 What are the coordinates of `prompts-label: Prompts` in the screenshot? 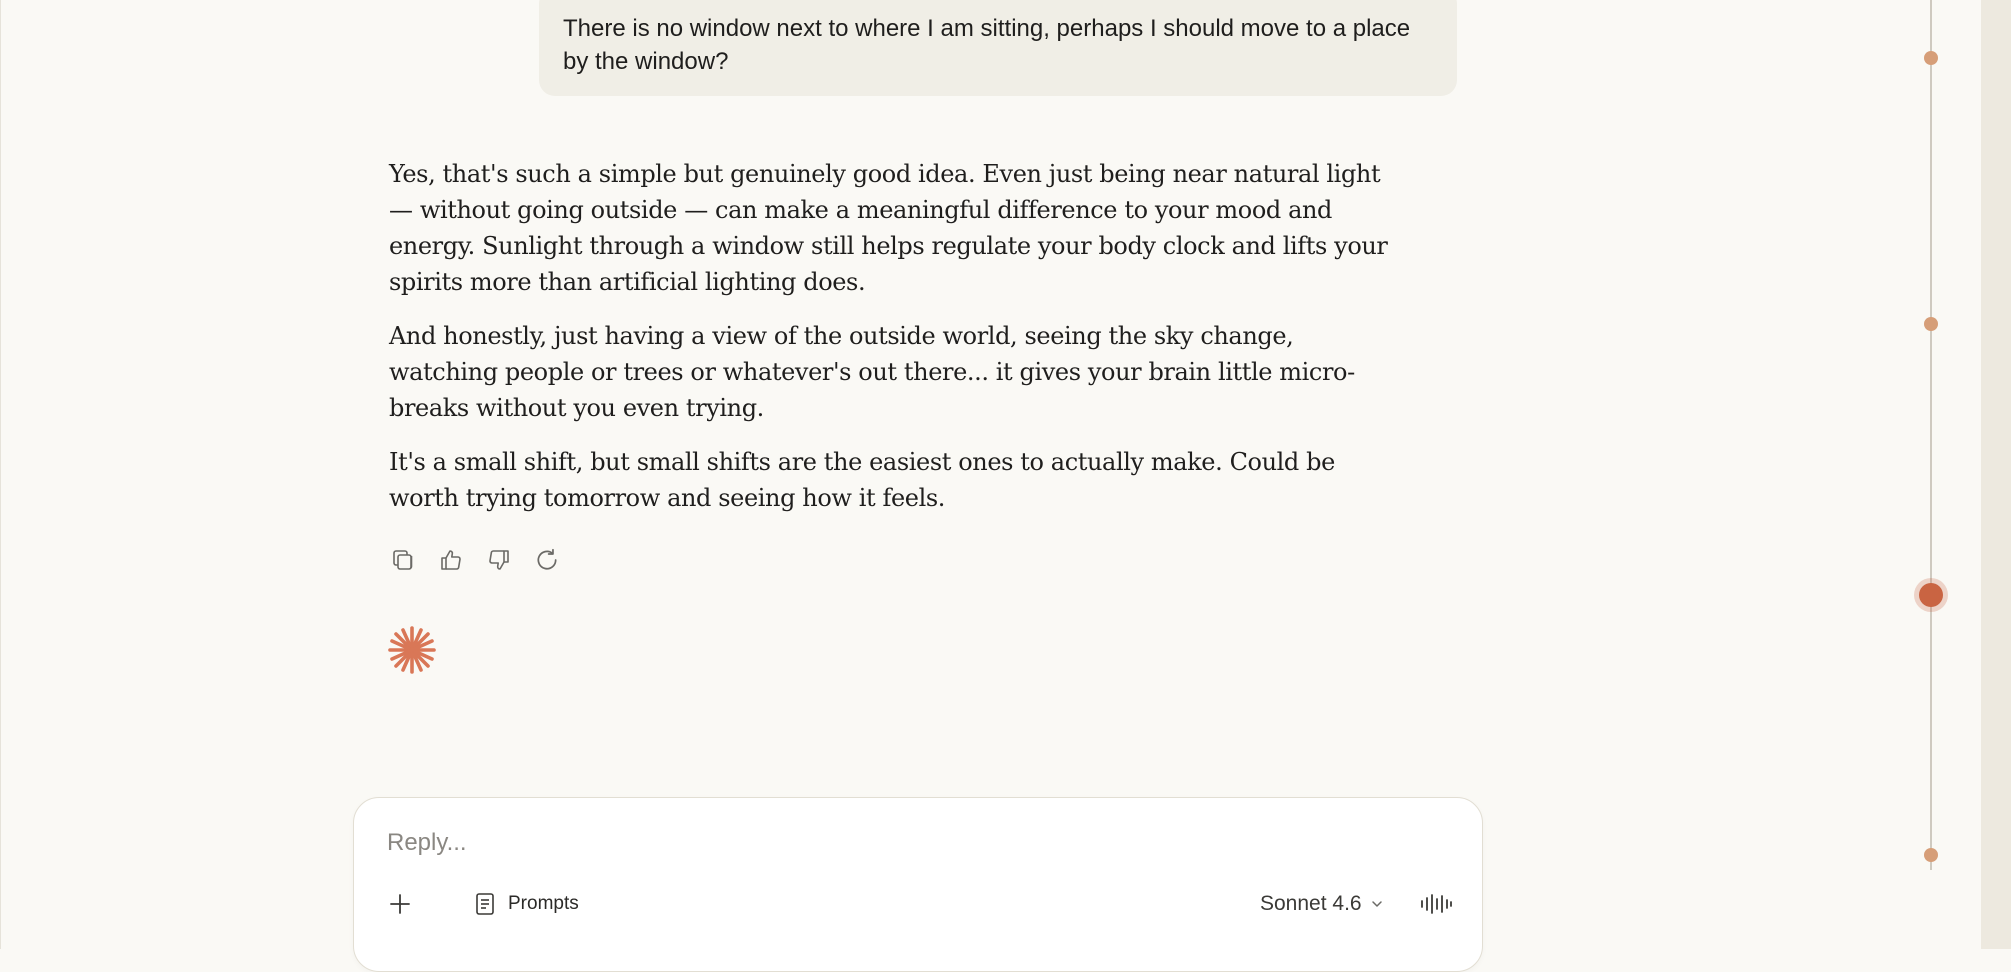 It's located at (543, 903).